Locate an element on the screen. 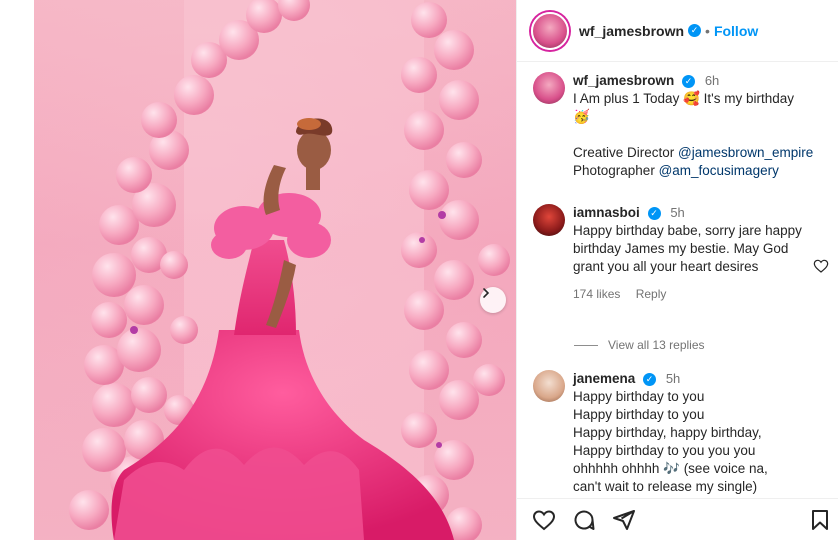 The width and height of the screenshot is (838, 540). like-button is located at coordinates (544, 520).